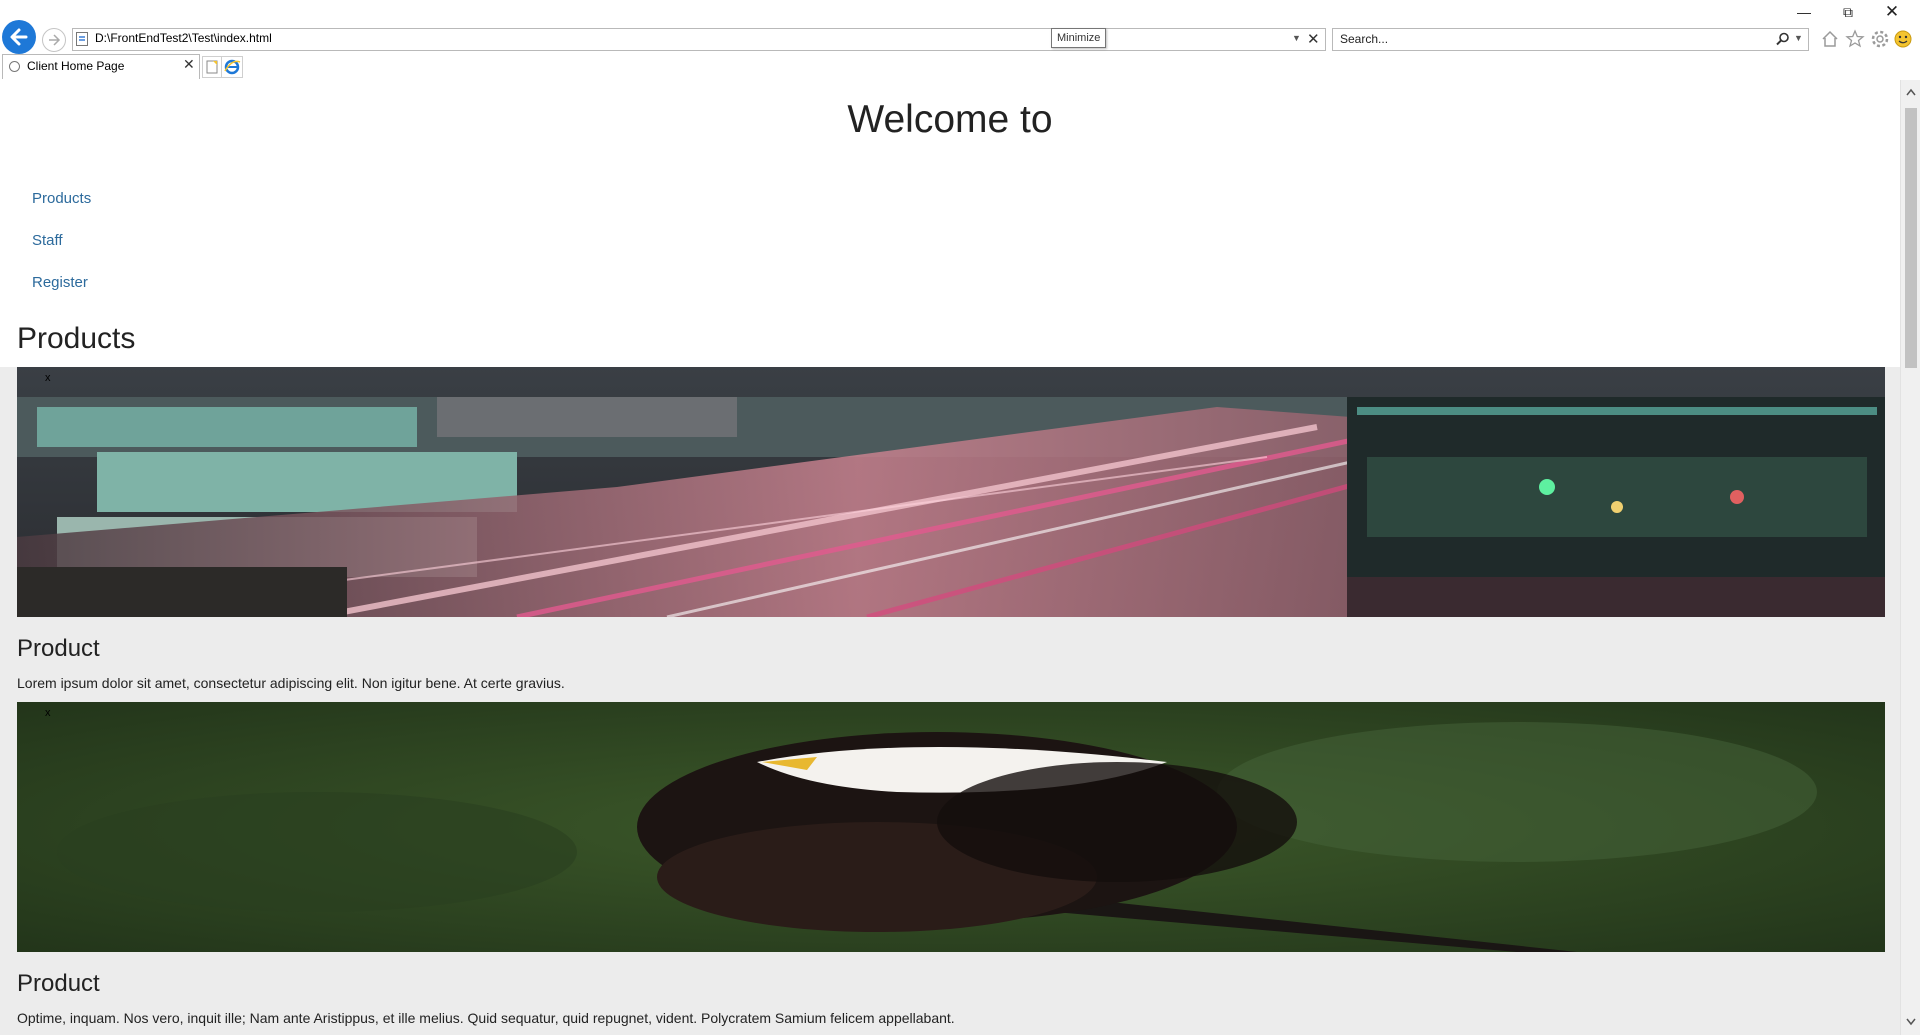 The height and width of the screenshot is (1035, 1920). What do you see at coordinates (1804, 14) in the screenshot?
I see `minimize-button: —` at bounding box center [1804, 14].